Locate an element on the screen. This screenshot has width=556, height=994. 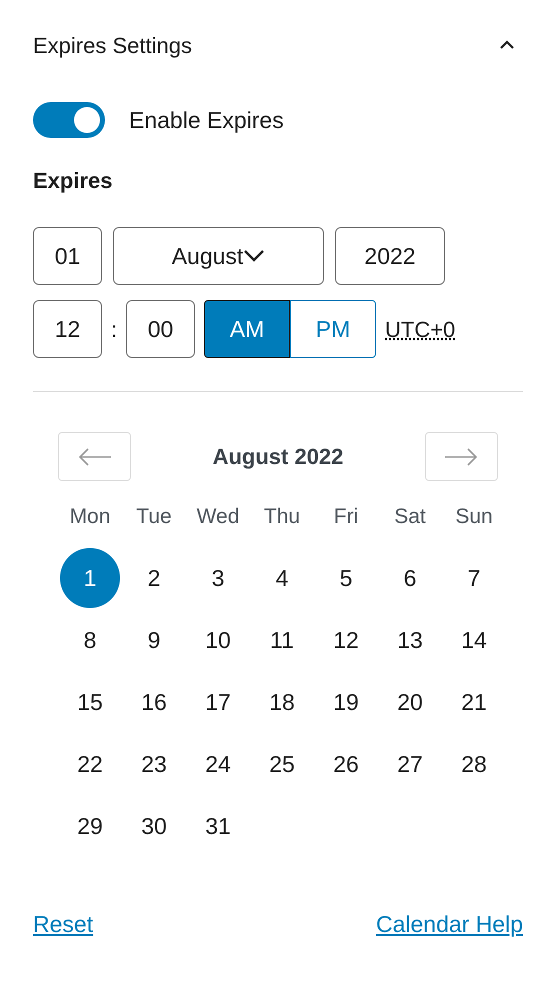
calendar-day: 26 is located at coordinates (346, 764).